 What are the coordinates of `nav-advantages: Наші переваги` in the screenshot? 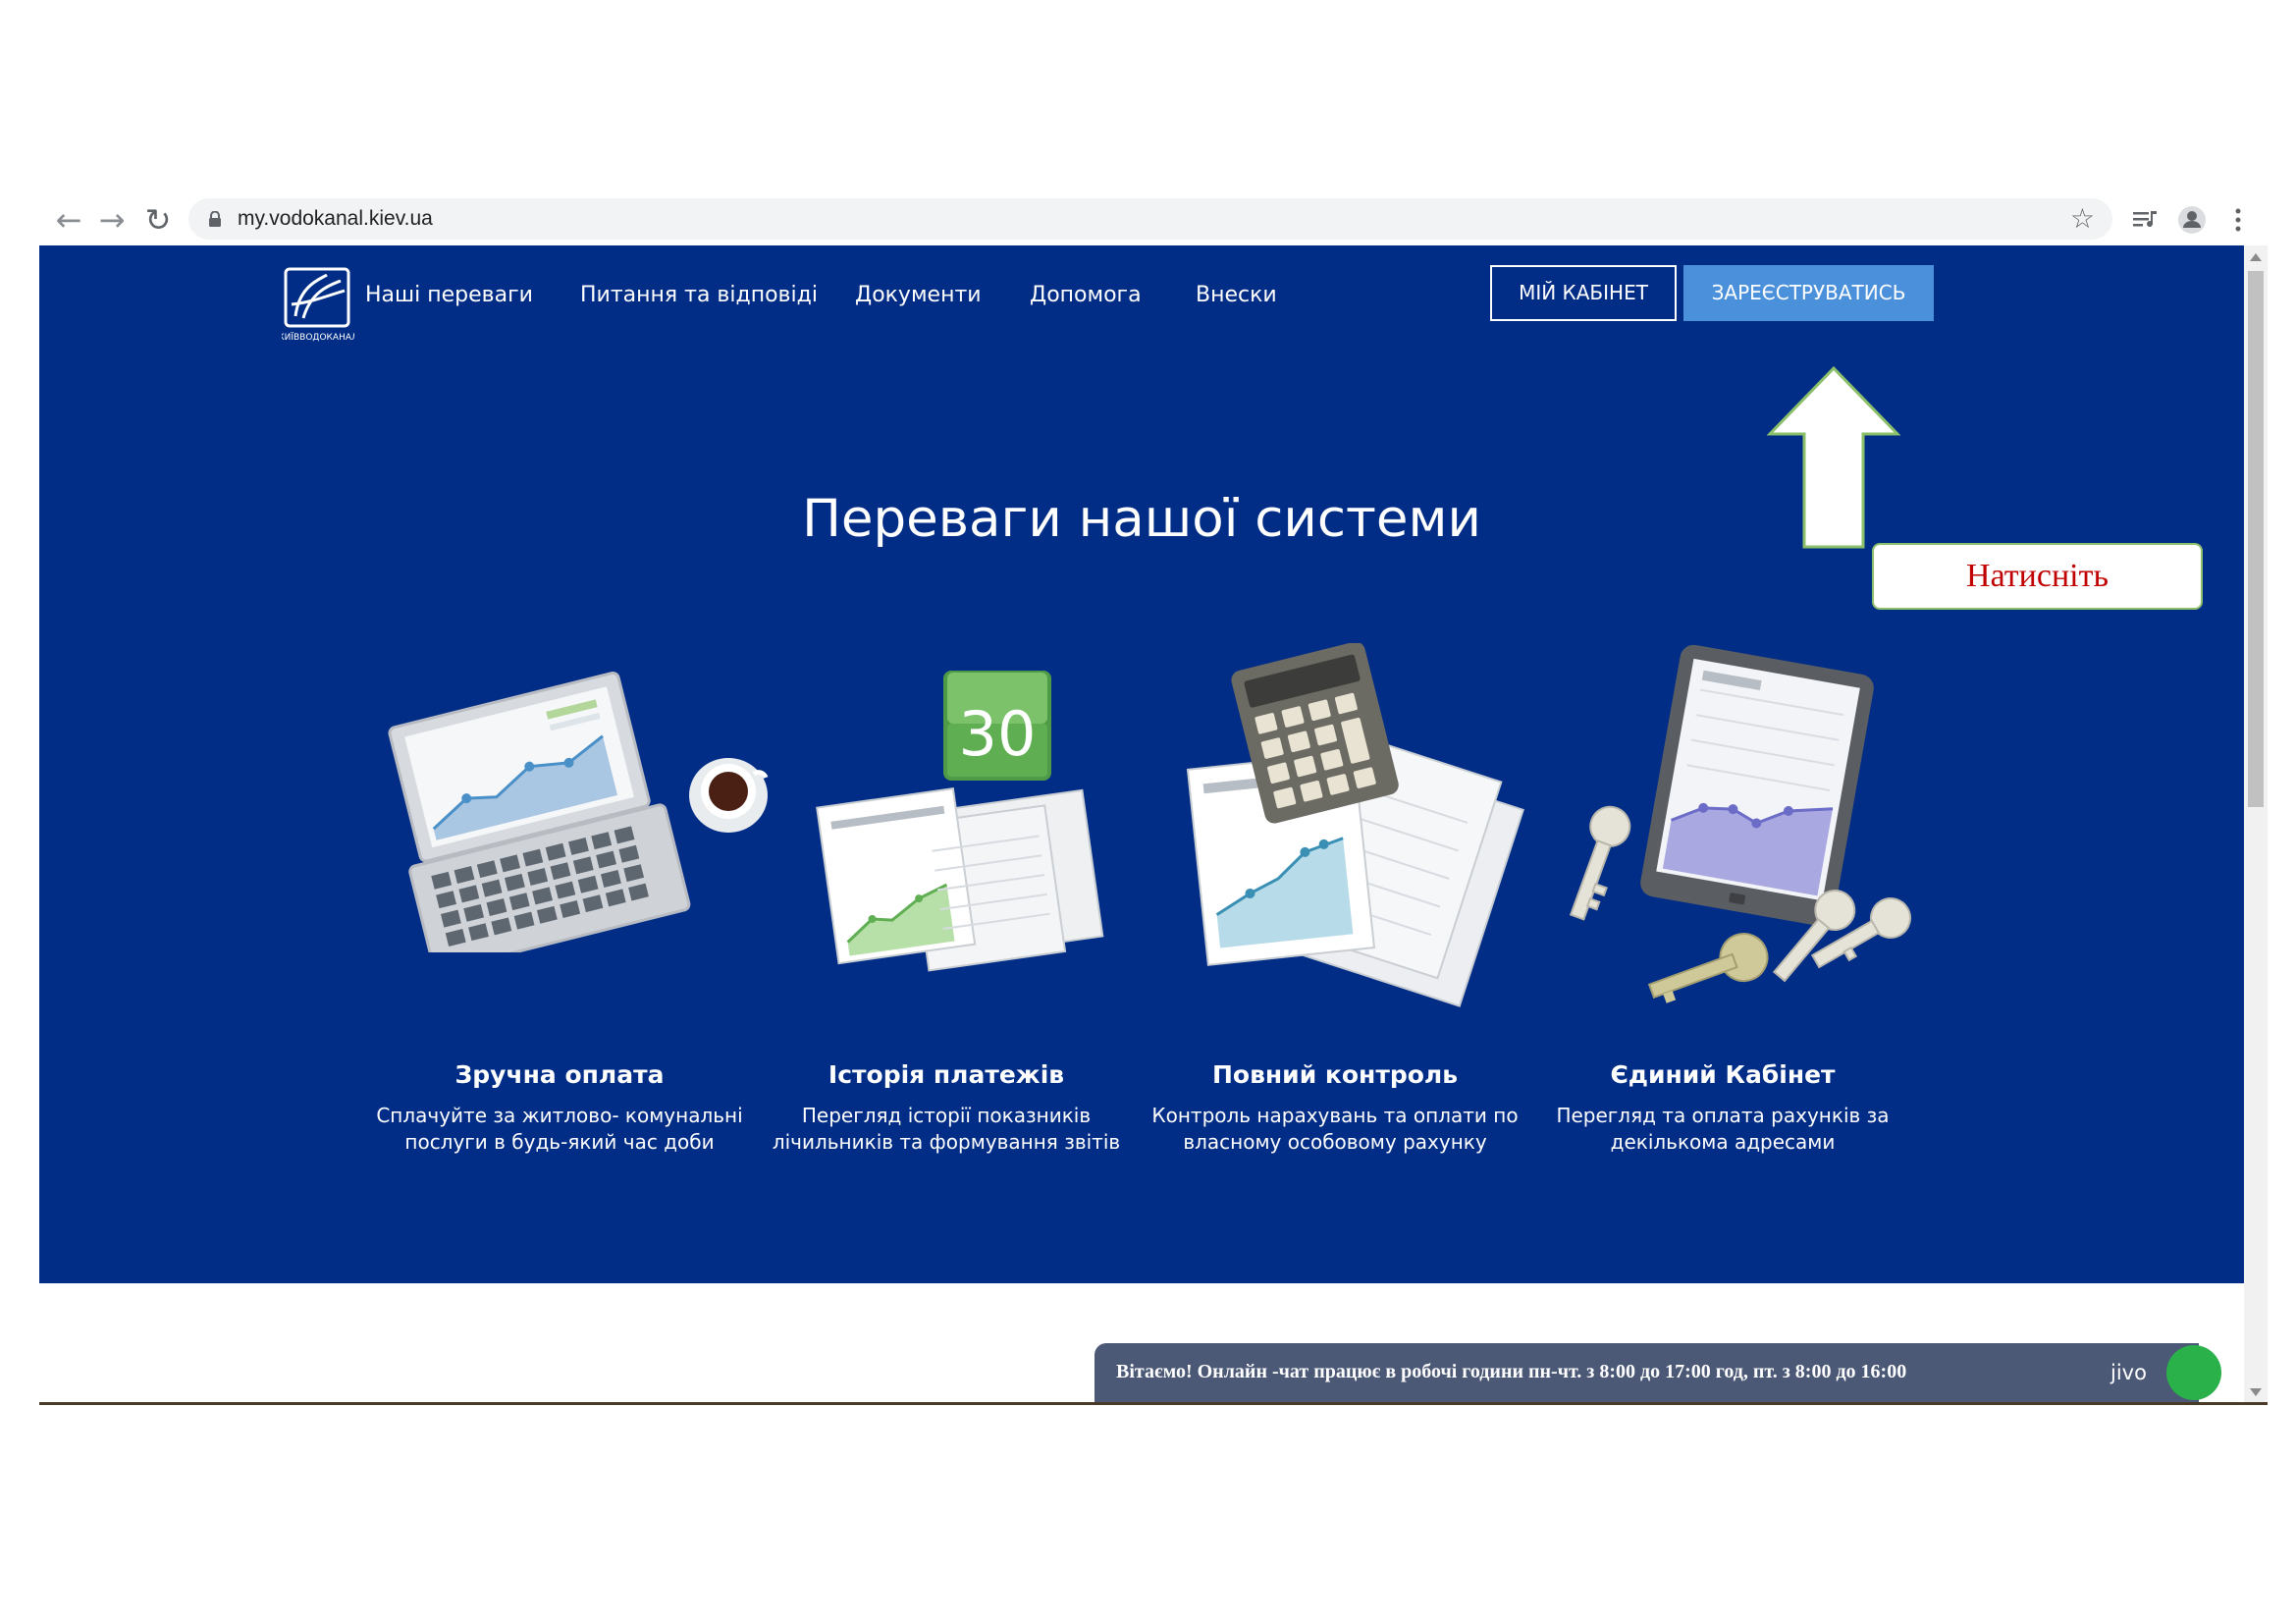 It's located at (449, 295).